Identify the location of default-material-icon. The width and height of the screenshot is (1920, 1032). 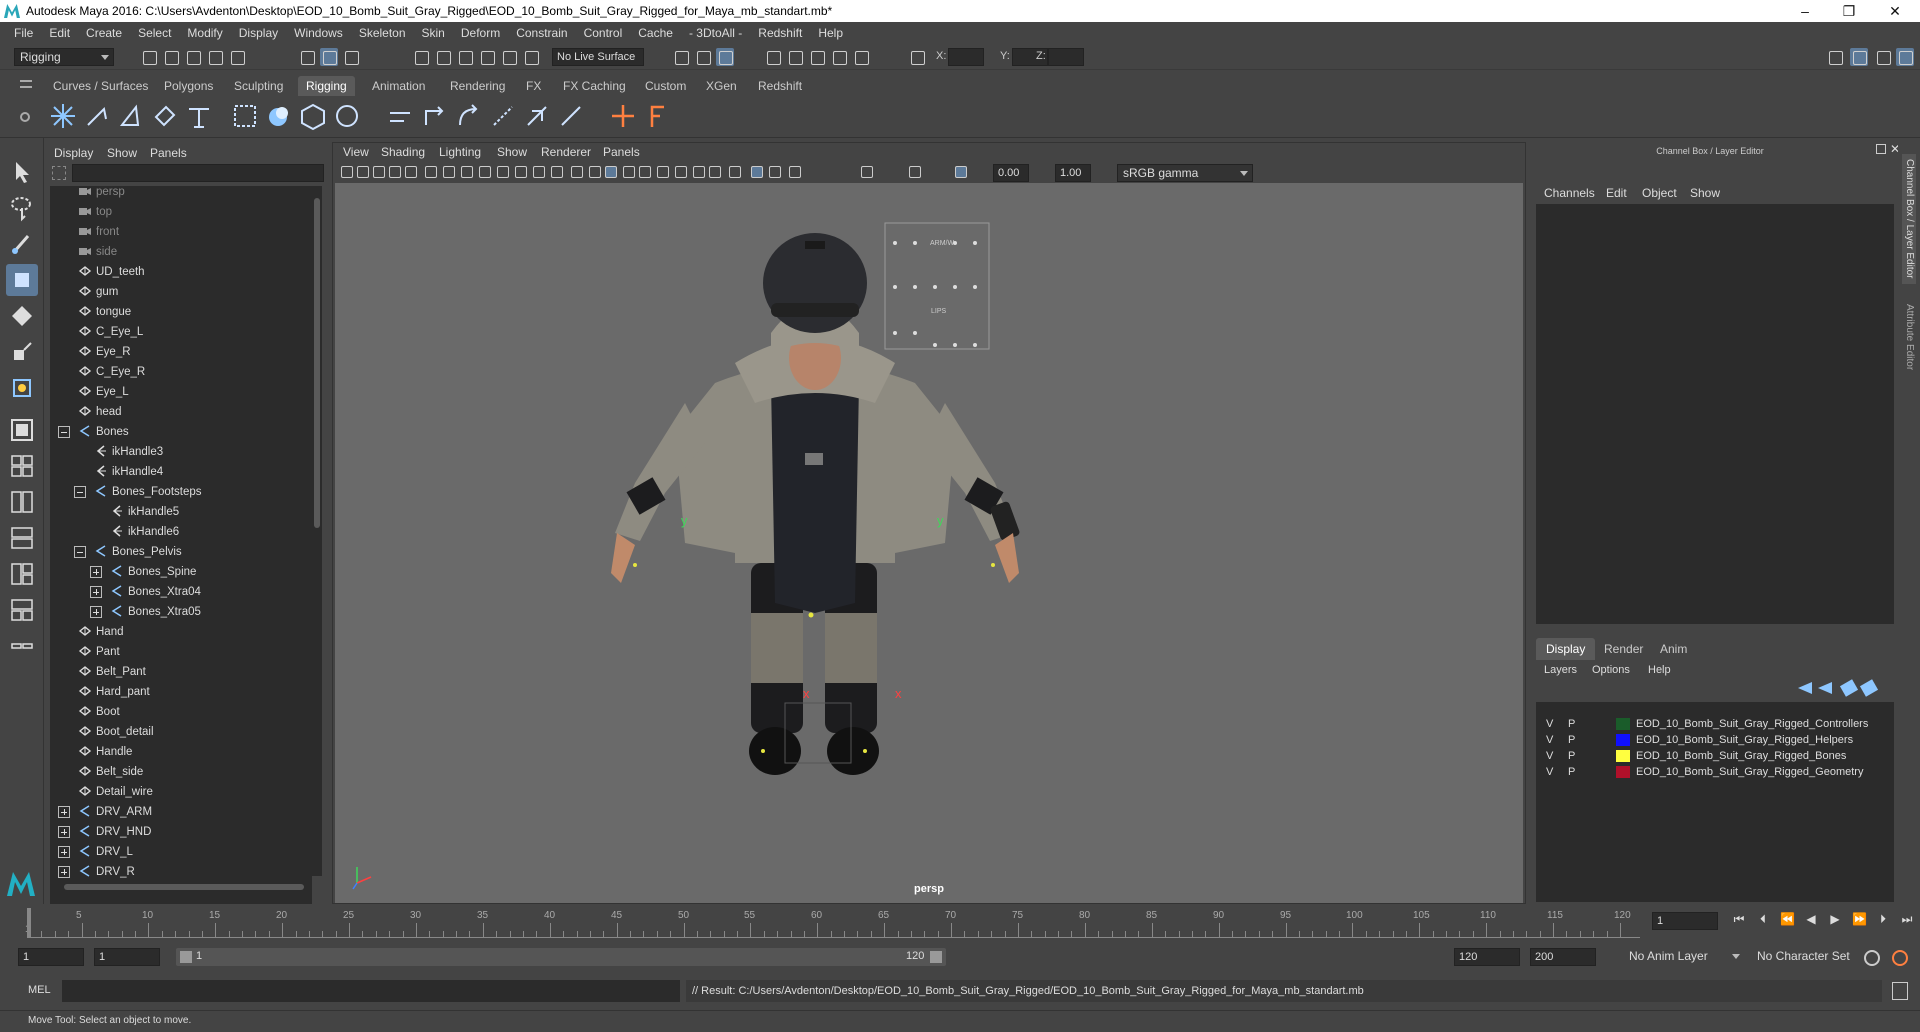
(595, 172).